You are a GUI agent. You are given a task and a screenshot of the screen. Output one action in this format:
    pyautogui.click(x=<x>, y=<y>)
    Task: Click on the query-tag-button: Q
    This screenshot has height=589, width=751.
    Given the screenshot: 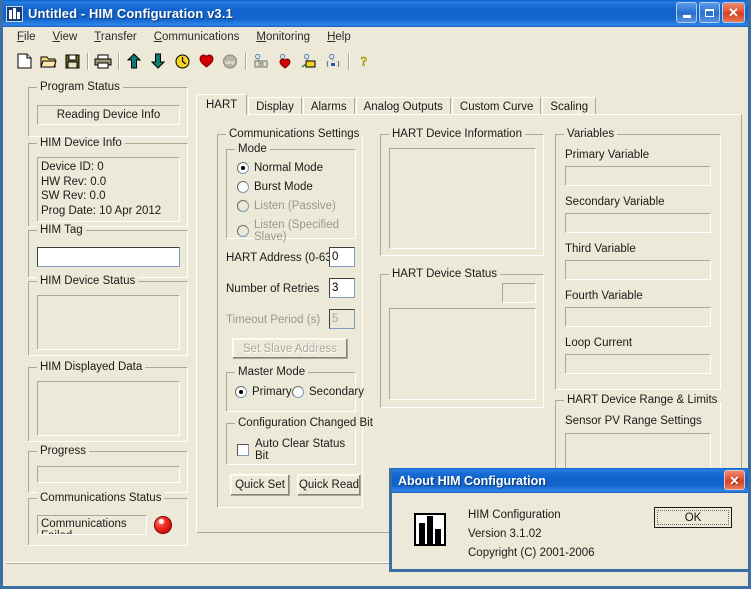 What is the action you would take?
    pyautogui.click(x=309, y=61)
    